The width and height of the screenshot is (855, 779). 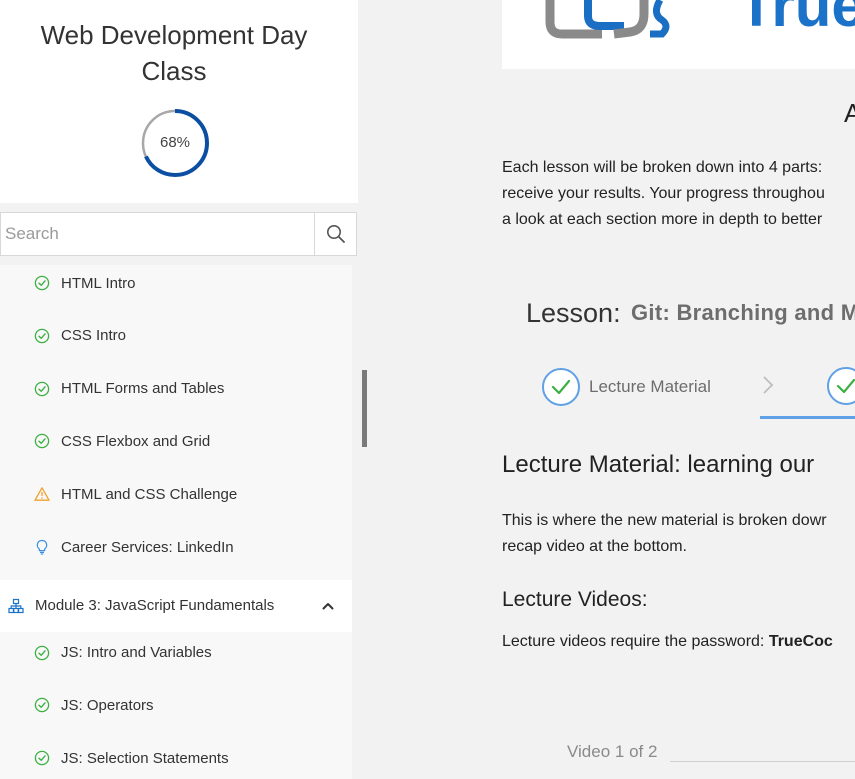 I want to click on lesson-item-label: JS: Selection Statements, so click(x=145, y=758).